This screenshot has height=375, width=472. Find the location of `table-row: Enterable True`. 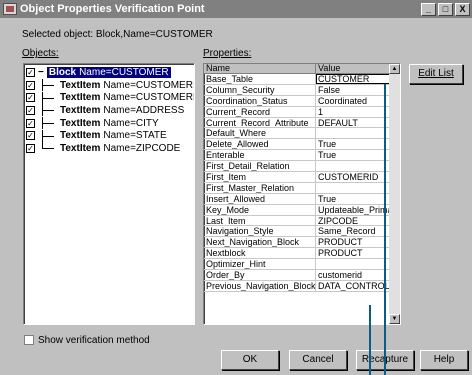

table-row: Enterable True is located at coordinates (302, 156).